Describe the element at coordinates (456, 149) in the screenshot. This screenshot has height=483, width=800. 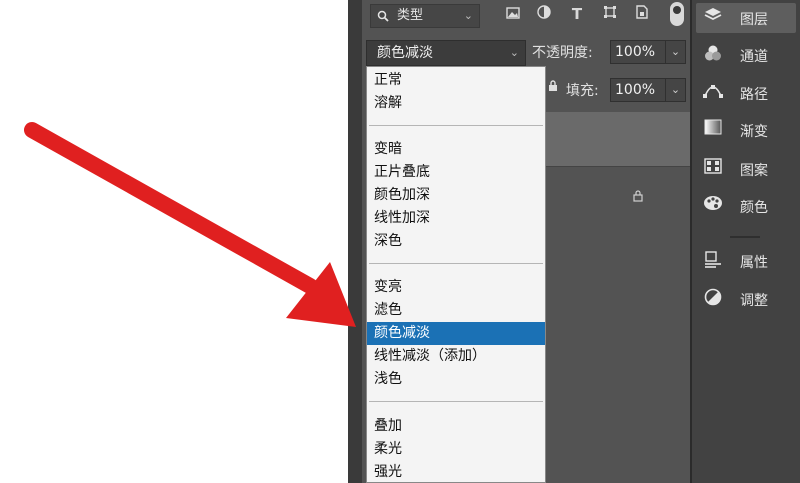
I see `blend-option: 变暗` at that location.